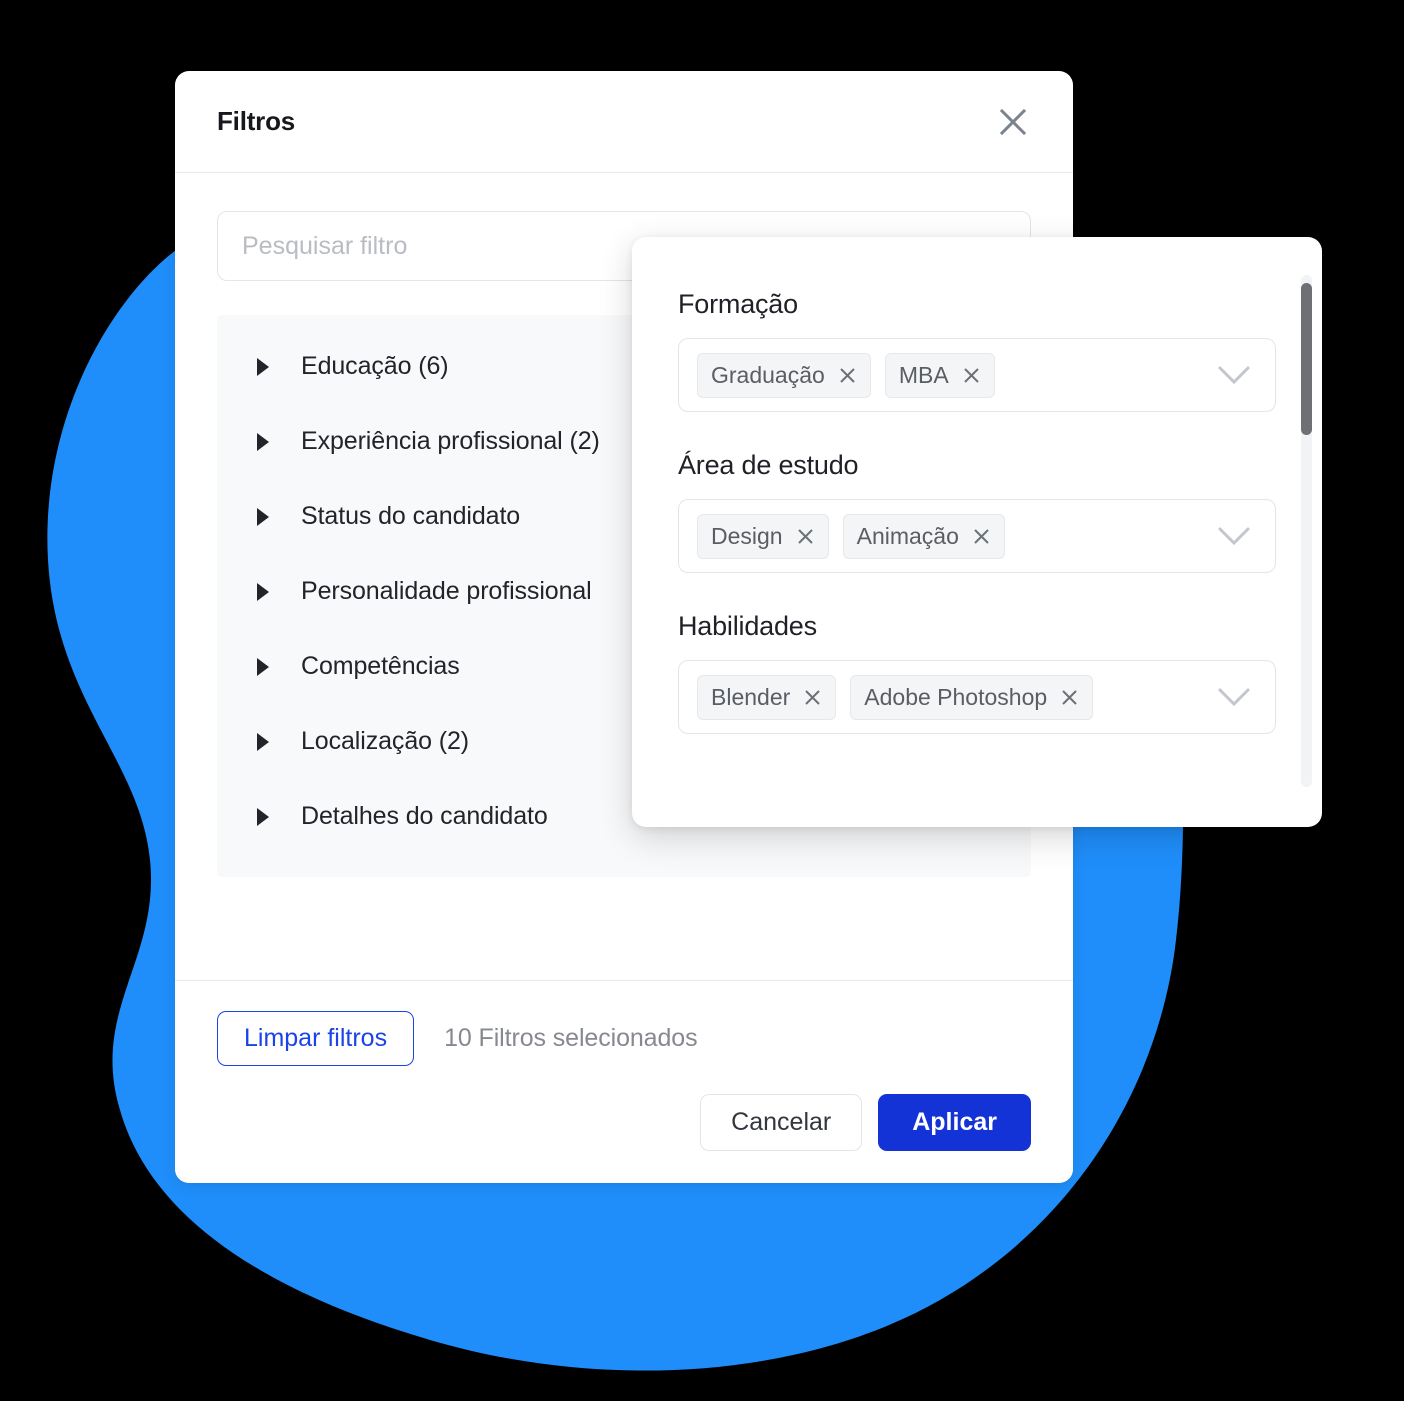 This screenshot has width=1404, height=1401. What do you see at coordinates (738, 304) in the screenshot?
I see `field-label: Formação` at bounding box center [738, 304].